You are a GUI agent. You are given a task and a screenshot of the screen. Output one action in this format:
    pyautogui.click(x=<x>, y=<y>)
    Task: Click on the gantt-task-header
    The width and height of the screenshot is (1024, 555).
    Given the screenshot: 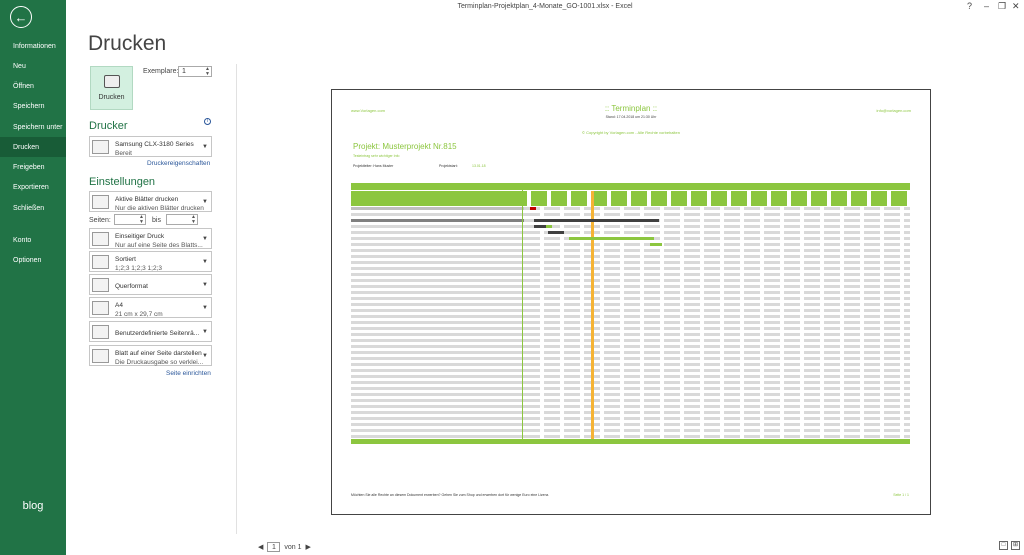 What is the action you would take?
    pyautogui.click(x=437, y=198)
    